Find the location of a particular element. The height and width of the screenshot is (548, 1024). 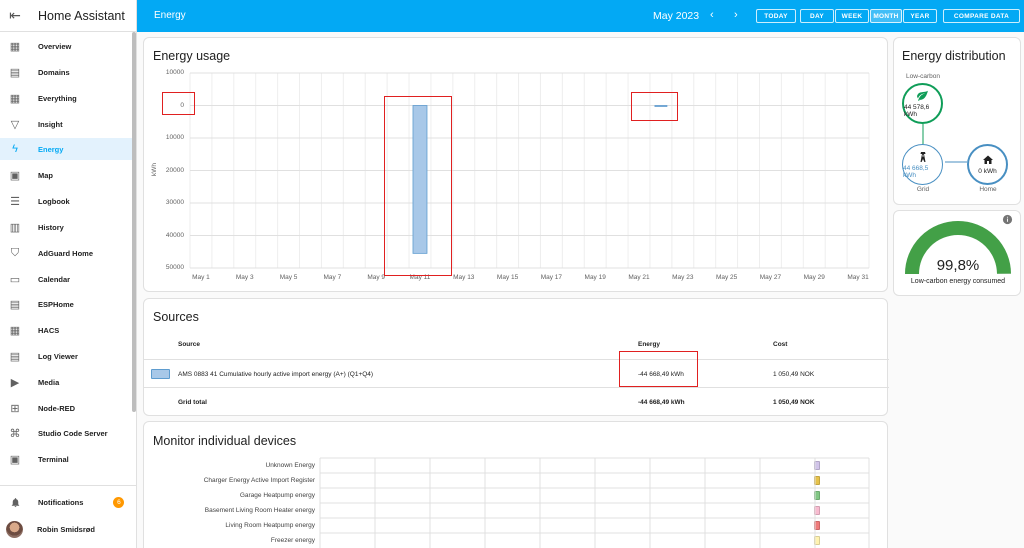

chevron-right-icon: › is located at coordinates (736, 15).